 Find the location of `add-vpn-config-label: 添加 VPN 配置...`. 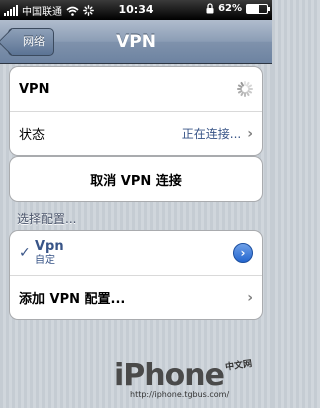

add-vpn-config-label: 添加 VPN 配置... is located at coordinates (72, 299).